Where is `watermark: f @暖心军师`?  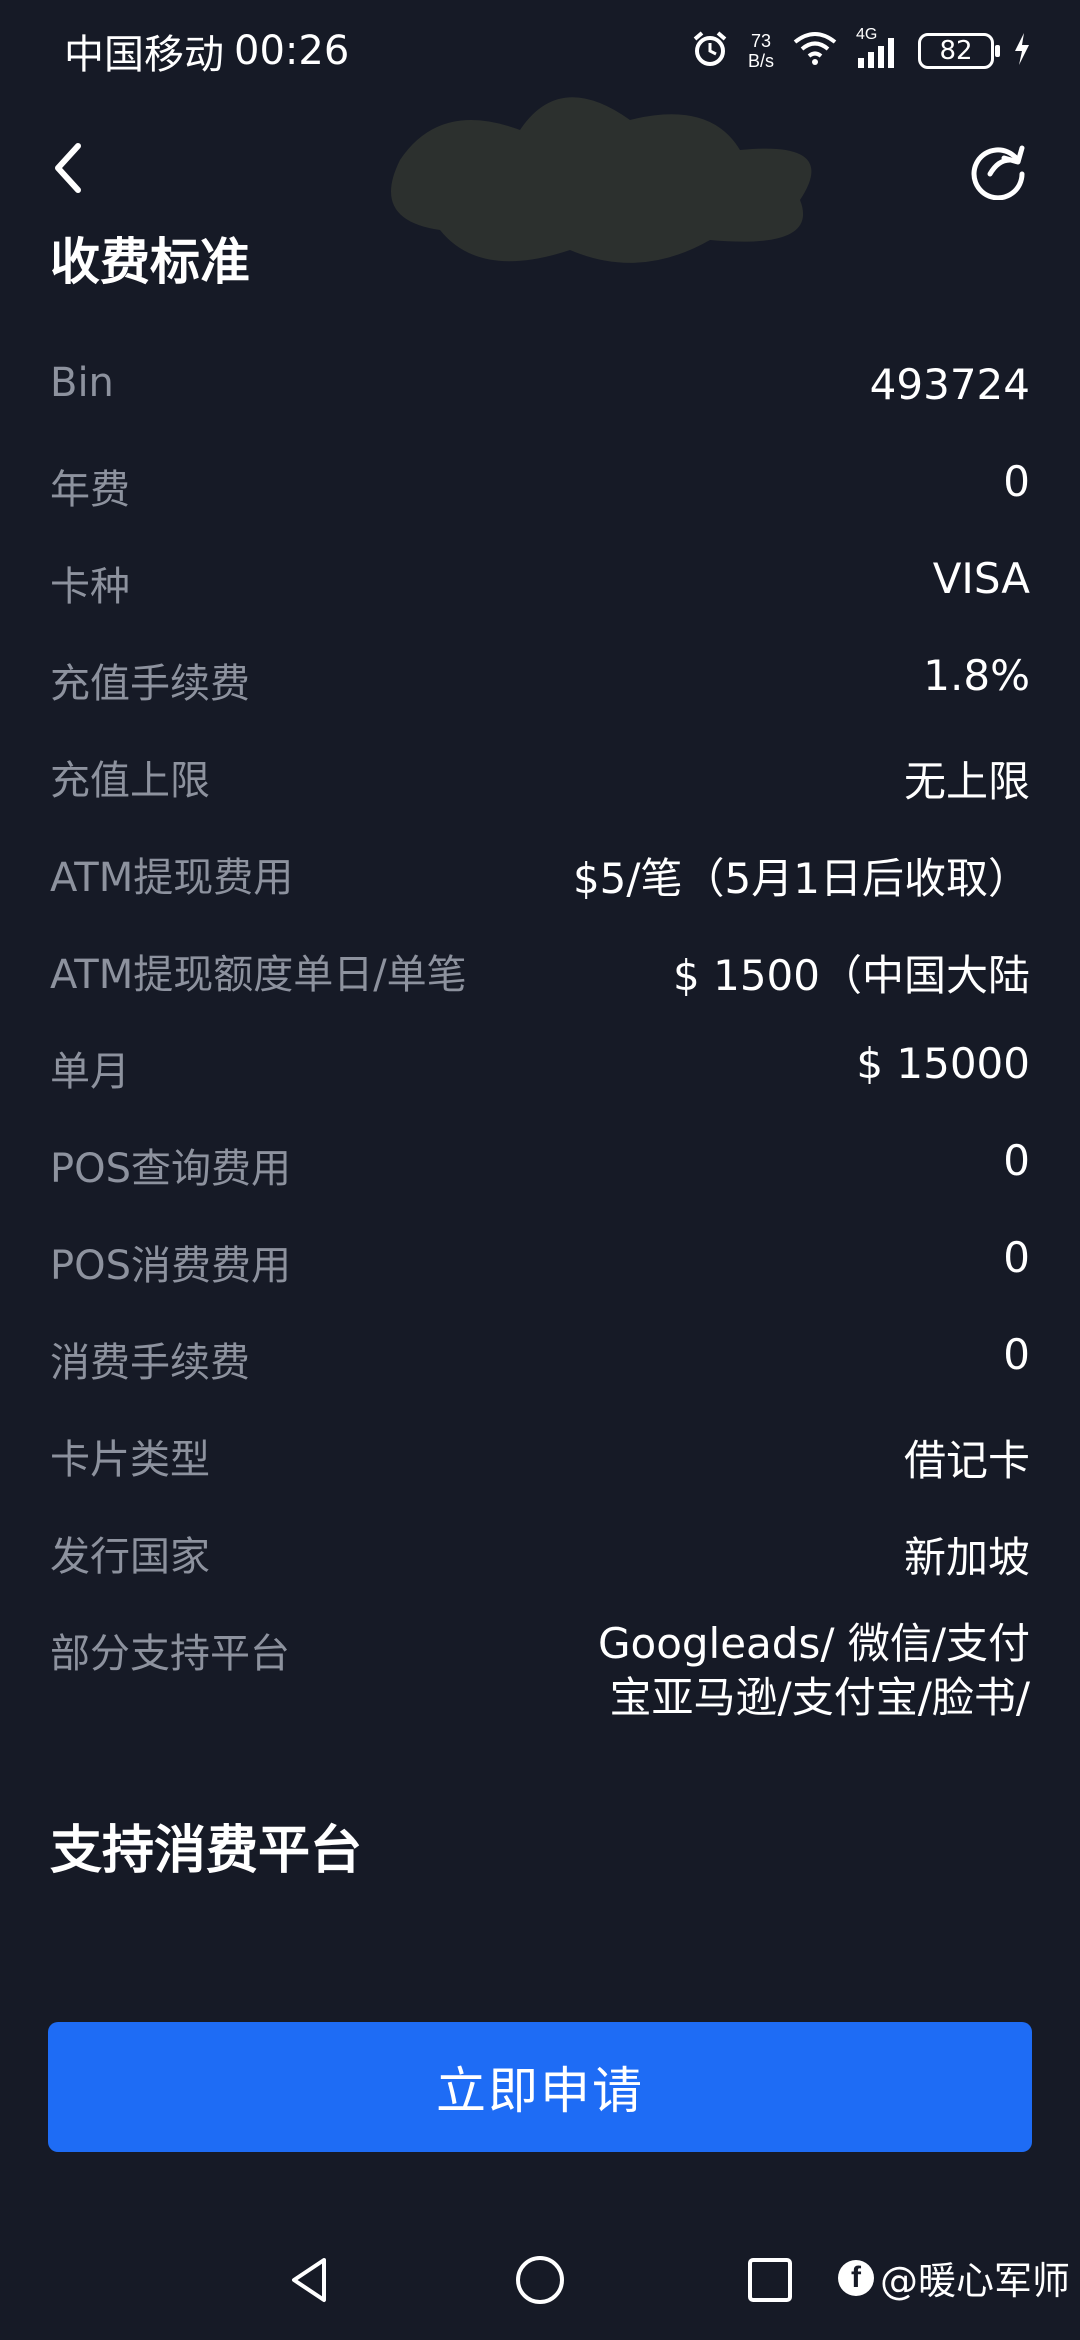 watermark: f @暖心军师 is located at coordinates (953, 2277).